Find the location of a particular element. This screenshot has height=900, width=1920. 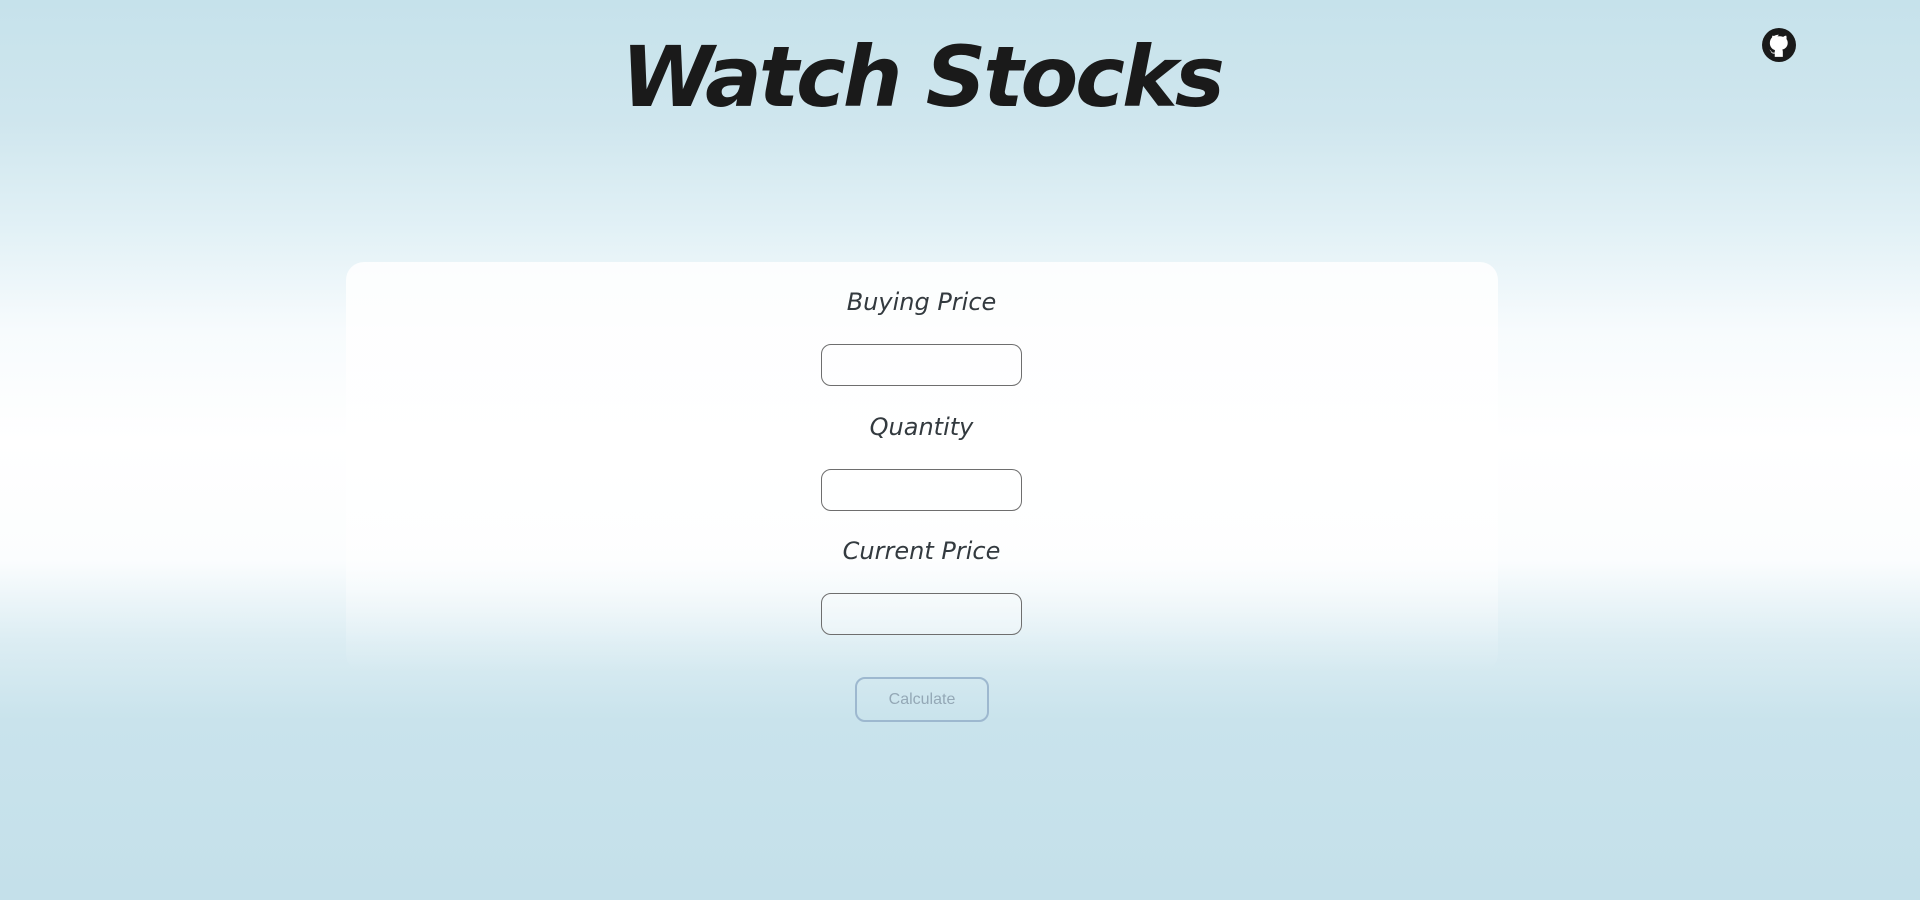

page-title: Watch Stocks is located at coordinates (923, 77).